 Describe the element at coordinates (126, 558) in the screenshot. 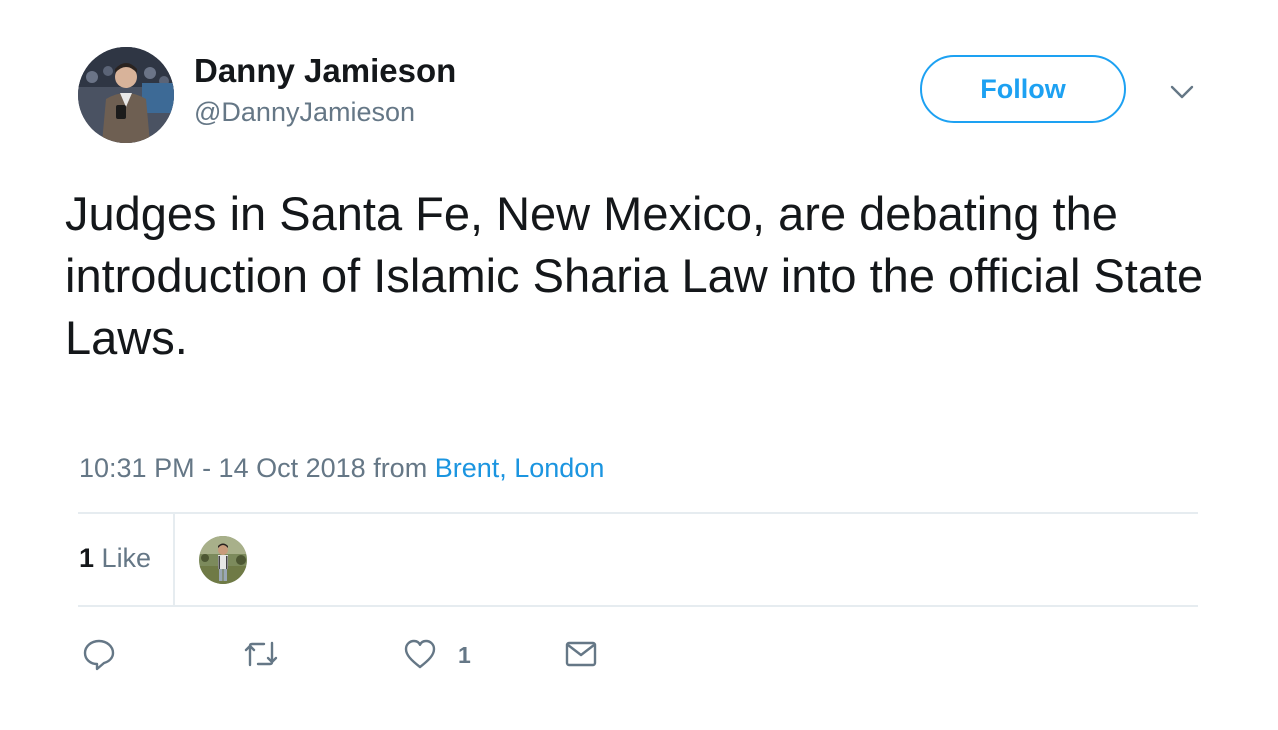

I see `likes-stat-label: Like` at that location.